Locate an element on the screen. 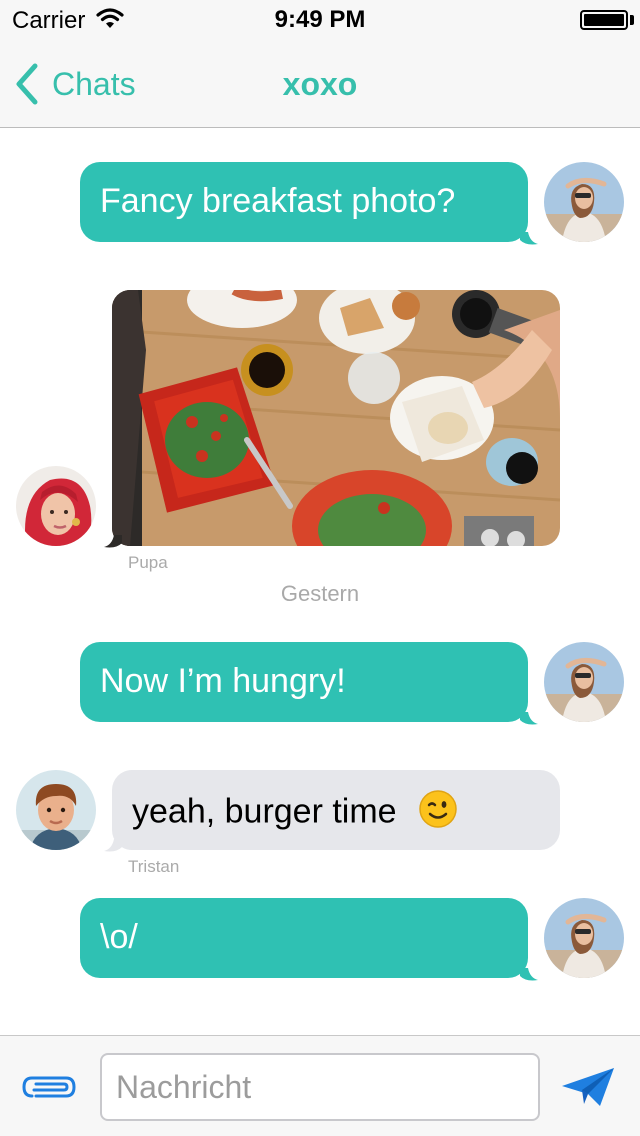  paper-plane-icon is located at coordinates (588, 1087).